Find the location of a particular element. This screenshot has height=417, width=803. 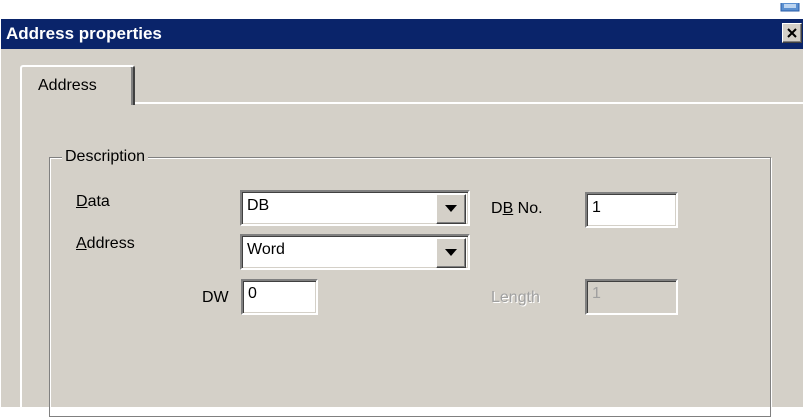

dialog-title: Address properties is located at coordinates (84, 33).